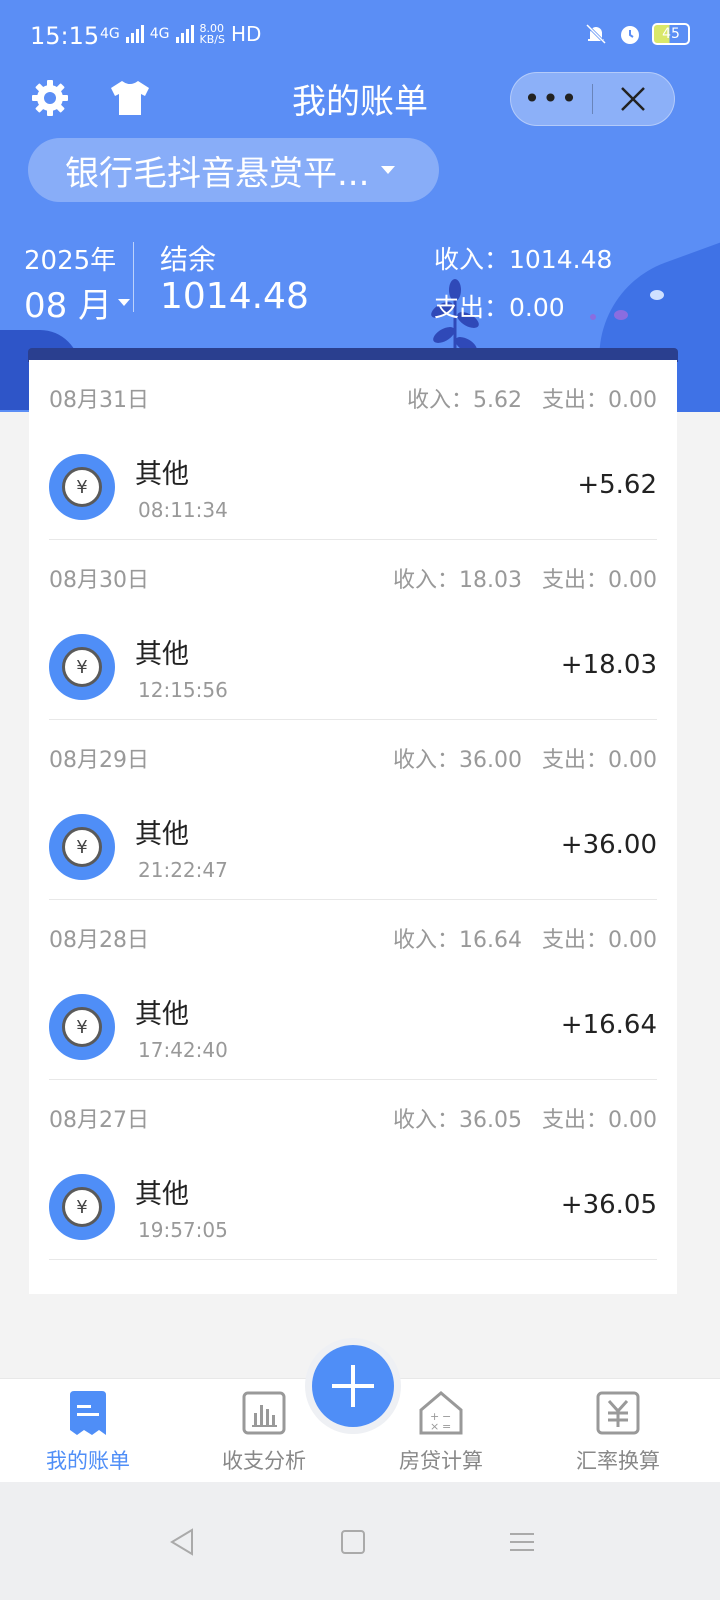 The height and width of the screenshot is (1600, 720). Describe the element at coordinates (353, 398) in the screenshot. I see `day-header: 08月31日 收入：5.62 支出：0.00` at that location.